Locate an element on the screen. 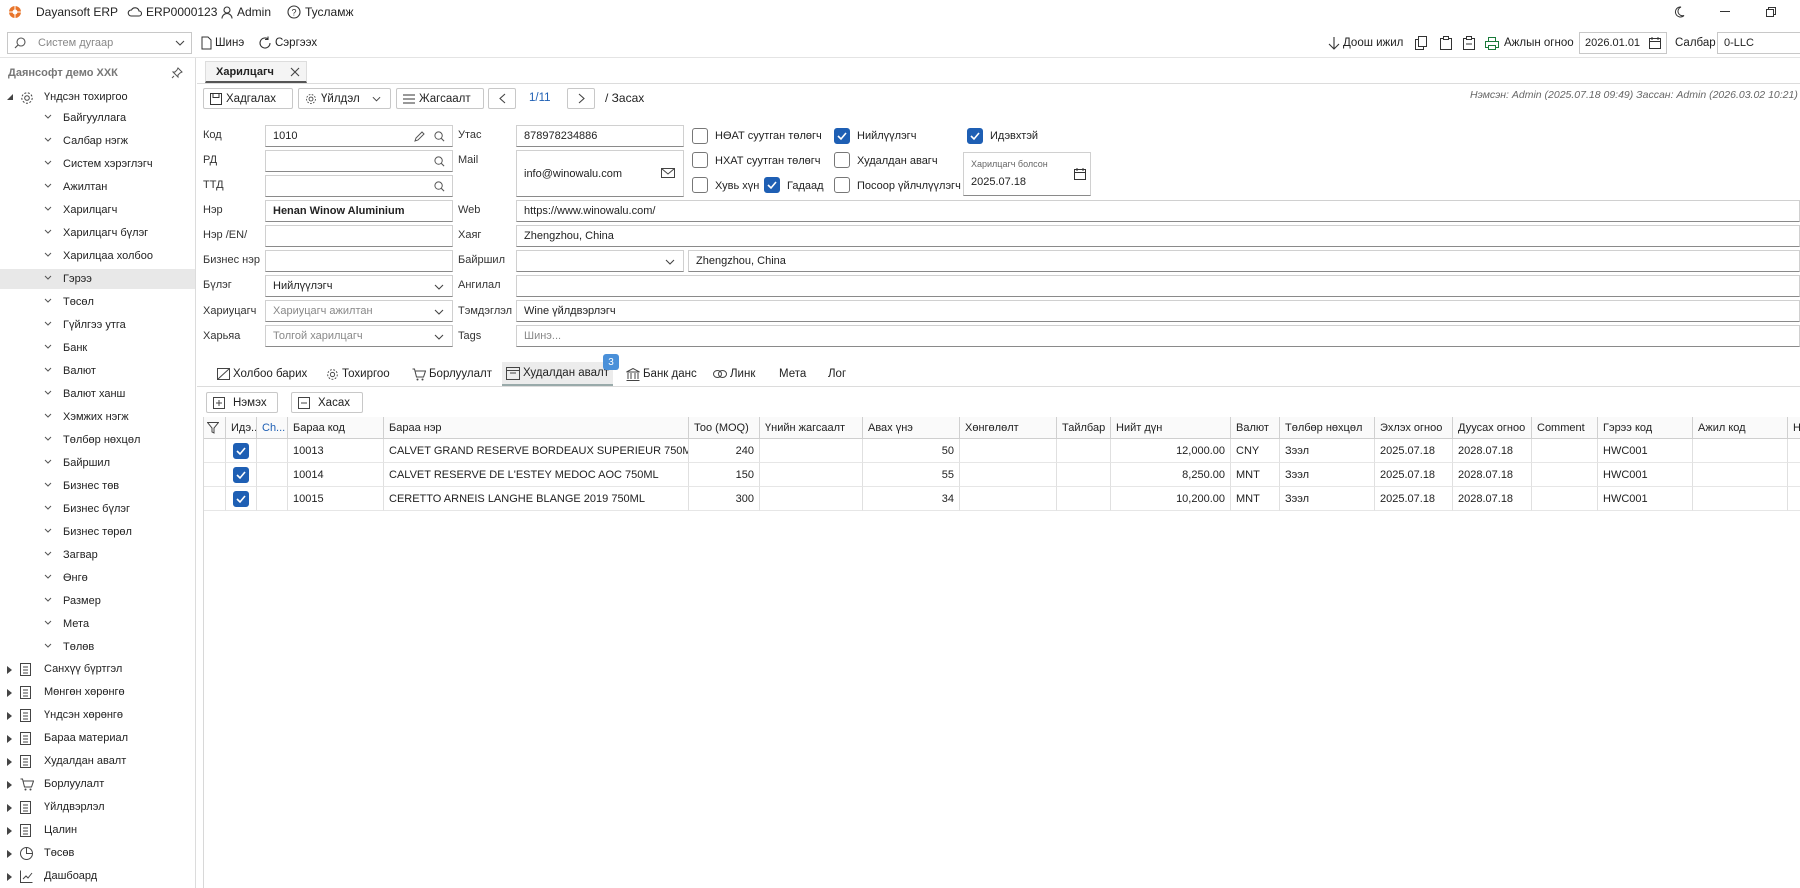  pin-button is located at coordinates (177, 73).